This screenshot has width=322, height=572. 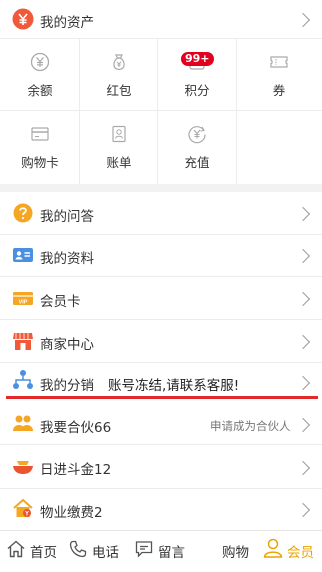 I want to click on assets-title: 我的资产, so click(x=67, y=23).